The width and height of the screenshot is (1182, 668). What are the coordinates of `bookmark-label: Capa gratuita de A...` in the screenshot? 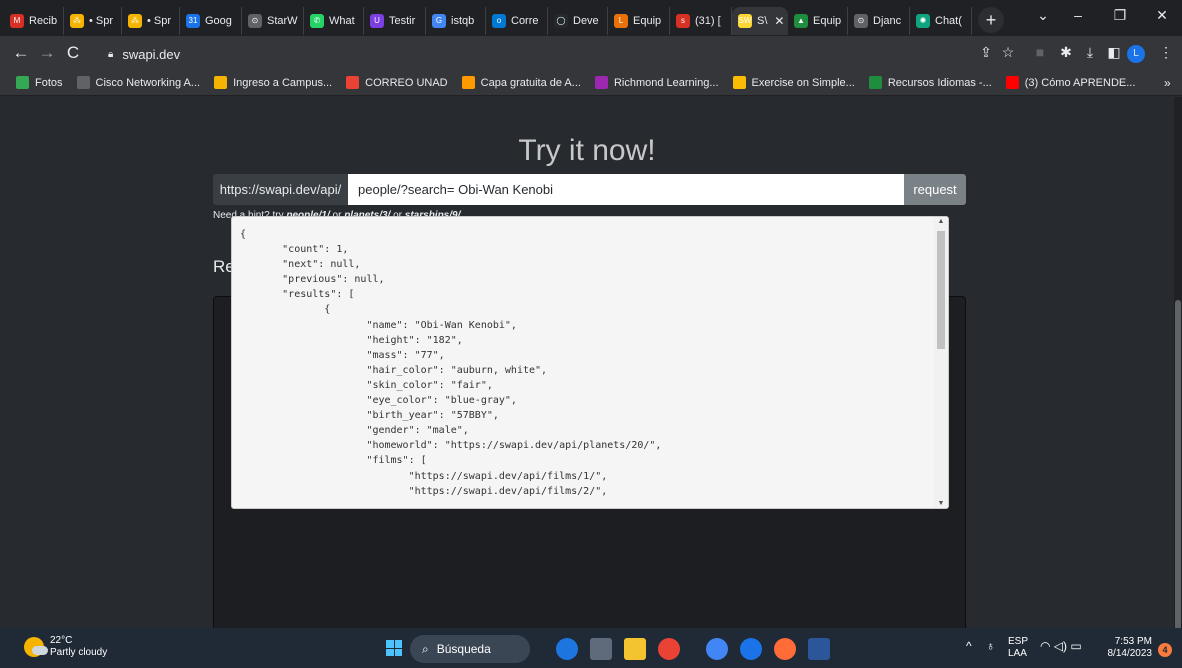 It's located at (530, 82).